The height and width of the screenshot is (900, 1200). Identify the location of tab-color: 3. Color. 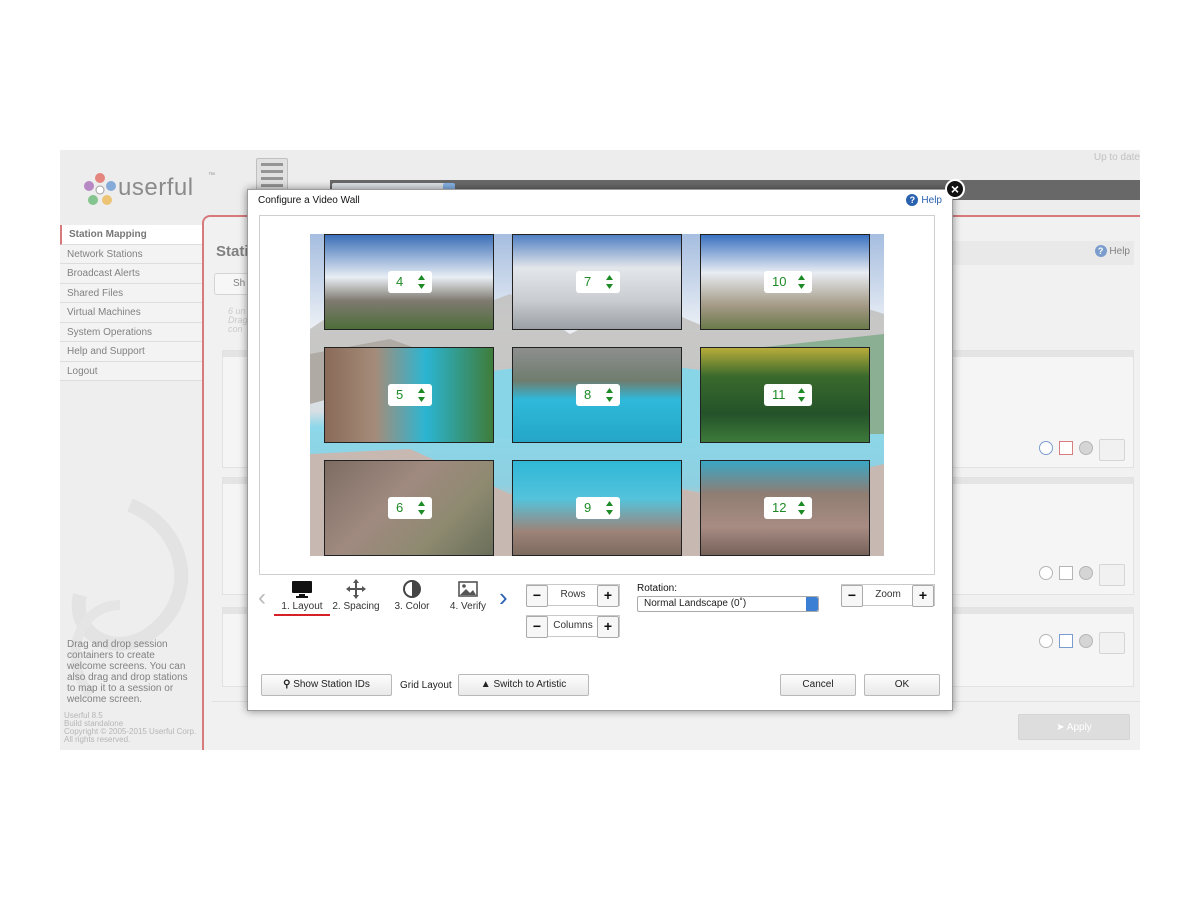
(412, 598).